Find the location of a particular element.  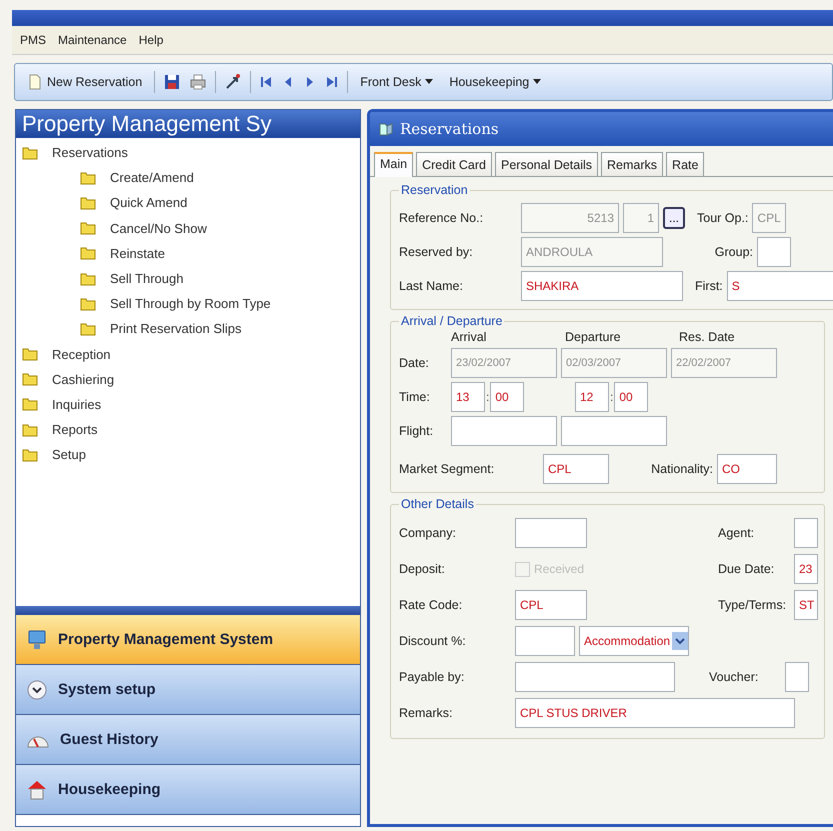

payable-by-field is located at coordinates (595, 677).